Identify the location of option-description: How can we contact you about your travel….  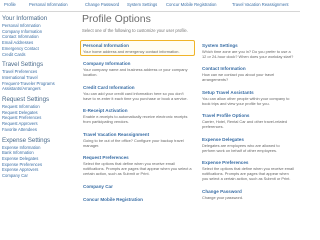
(238, 77).